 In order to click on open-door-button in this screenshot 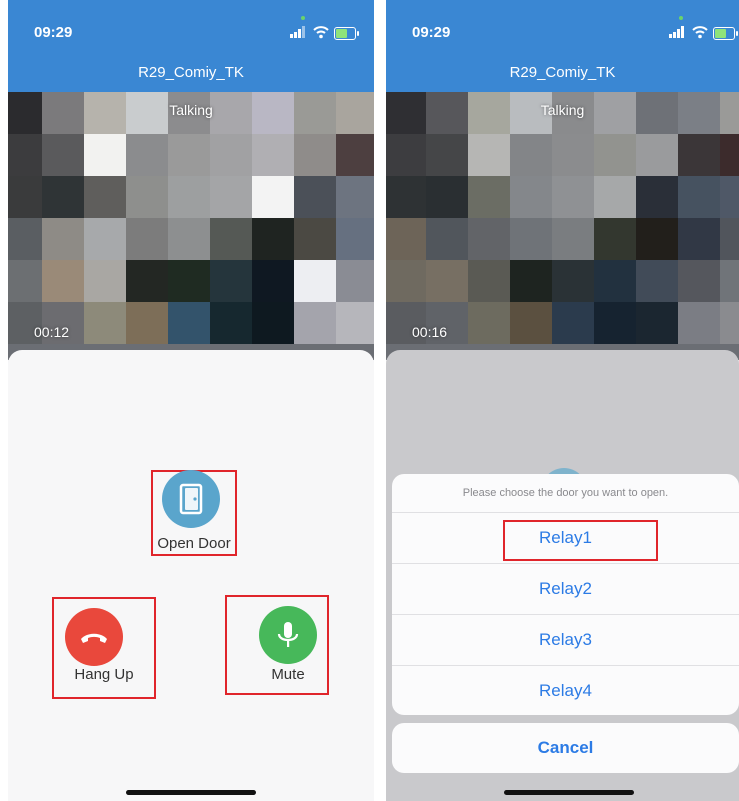, I will do `click(191, 499)`.